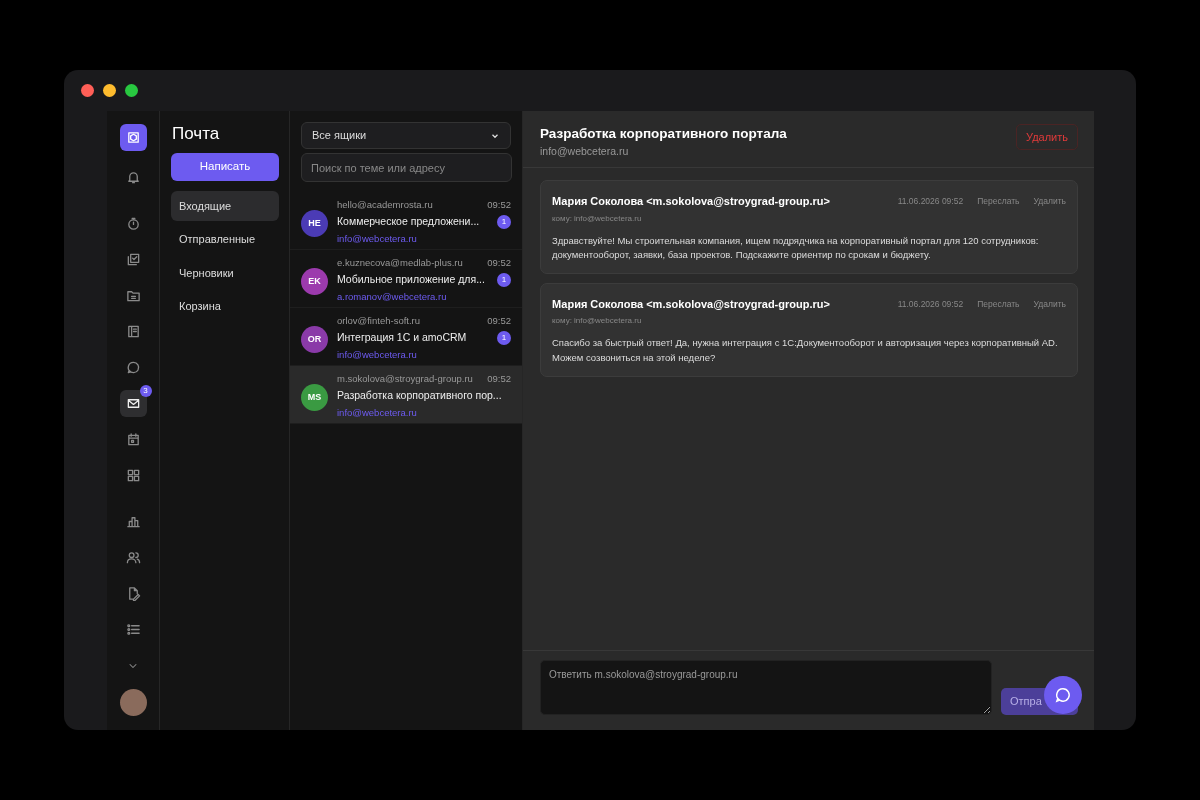  What do you see at coordinates (133, 475) in the screenshot?
I see `grid-icon` at bounding box center [133, 475].